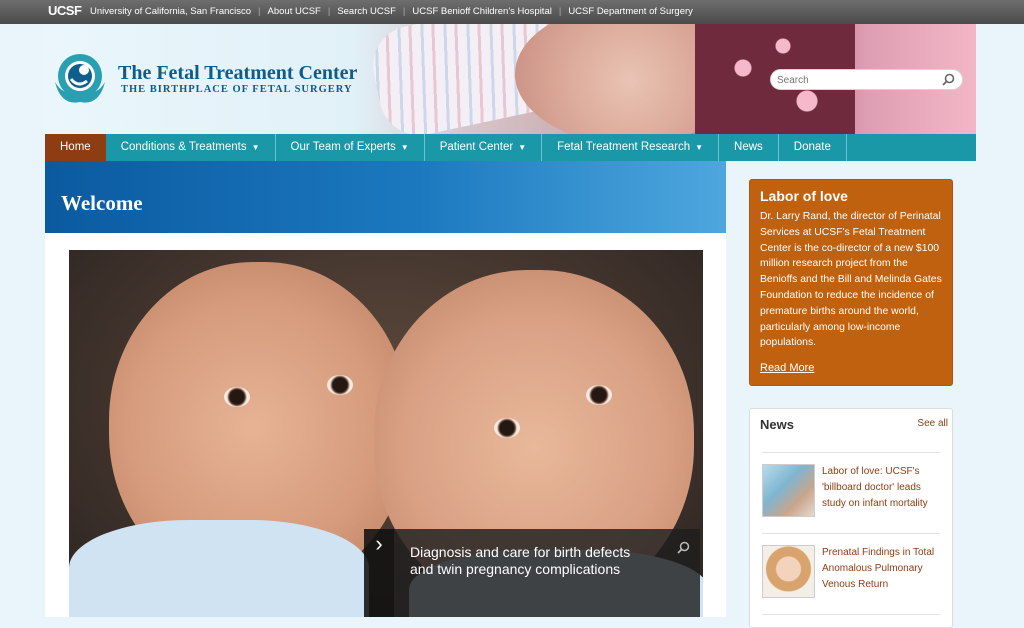  What do you see at coordinates (385, 197) in the screenshot?
I see `welcome-banner: Welcome` at bounding box center [385, 197].